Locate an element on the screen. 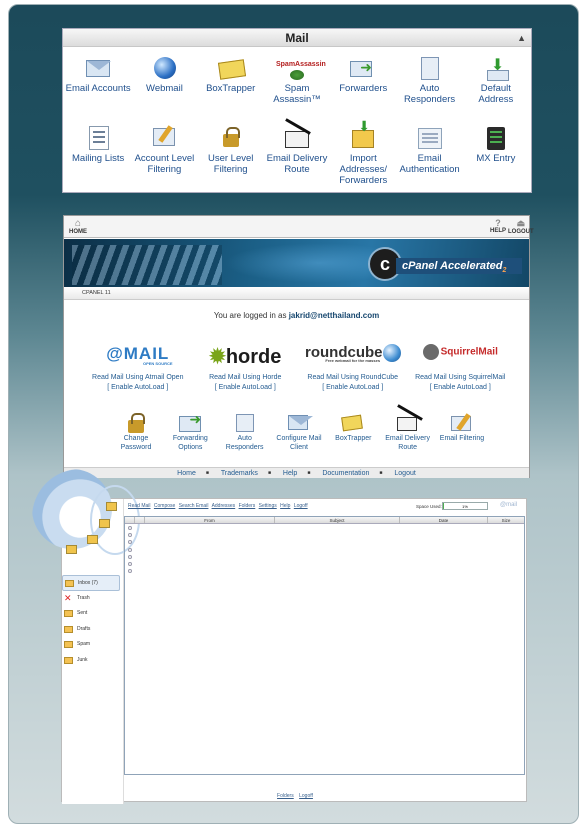 The width and height of the screenshot is (587, 828). nav-help: Help is located at coordinates (285, 506).